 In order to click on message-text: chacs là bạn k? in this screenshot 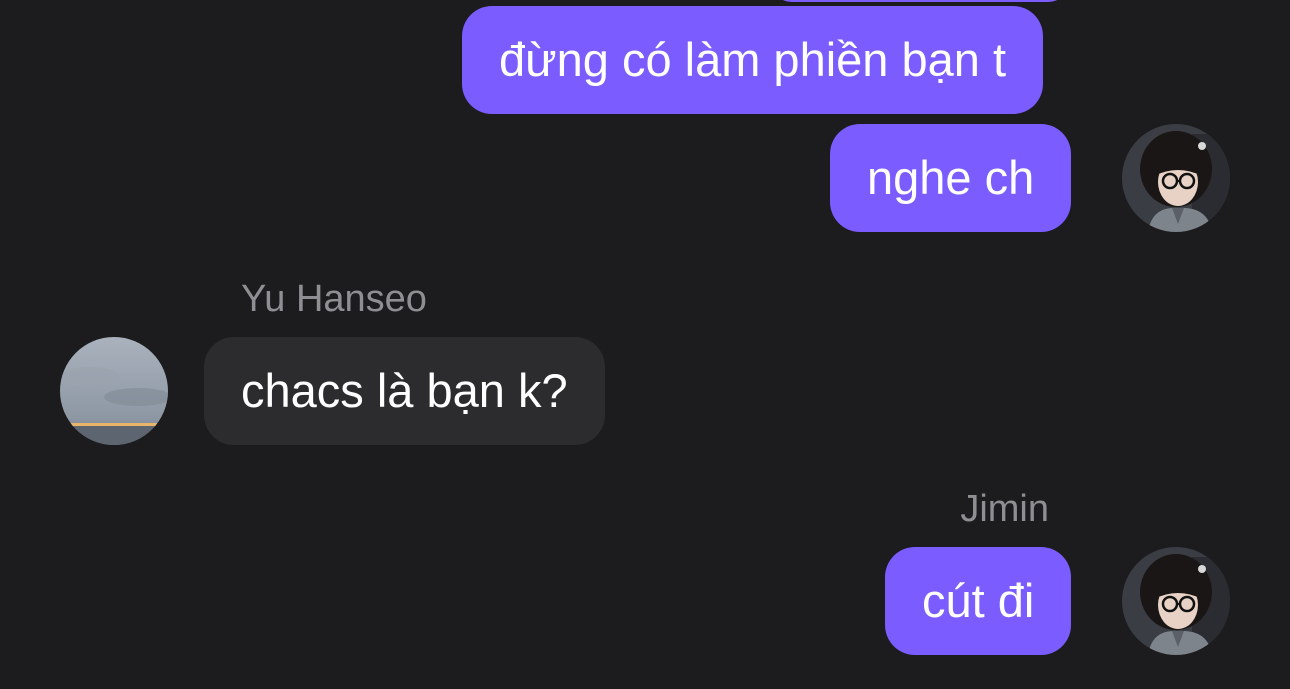, I will do `click(404, 390)`.